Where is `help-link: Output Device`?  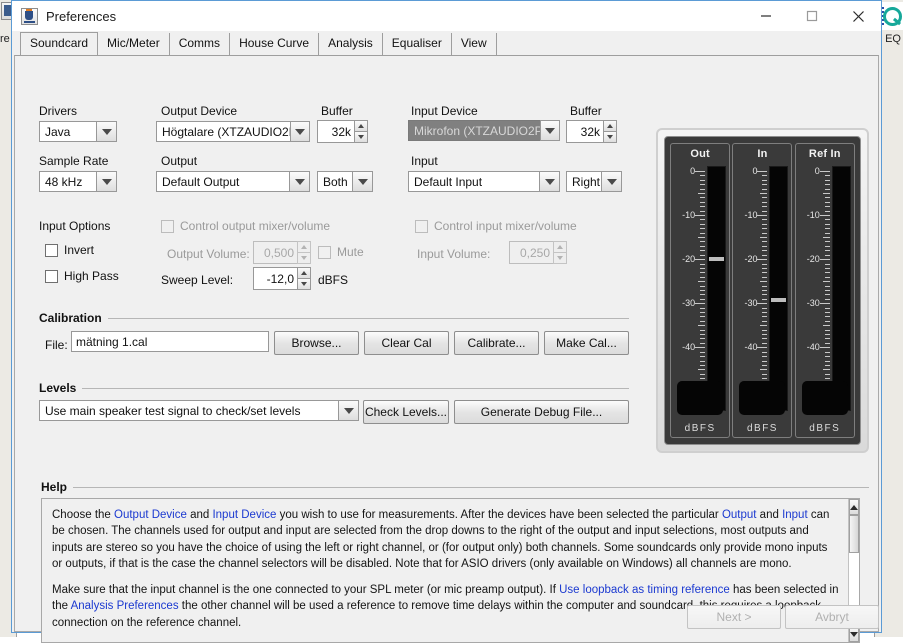 help-link: Output Device is located at coordinates (150, 515).